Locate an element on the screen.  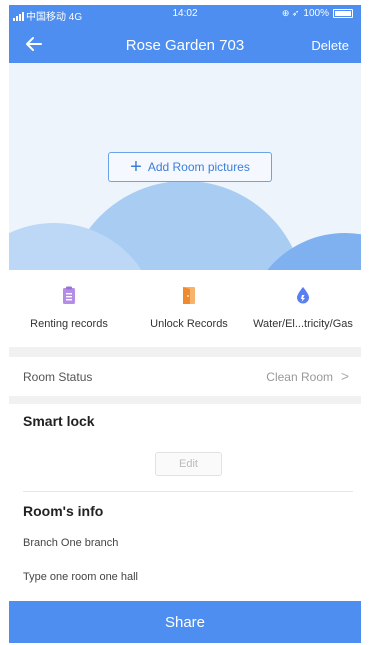
feature-label: Water/El...tricity/Gas is located at coordinates (303, 324).